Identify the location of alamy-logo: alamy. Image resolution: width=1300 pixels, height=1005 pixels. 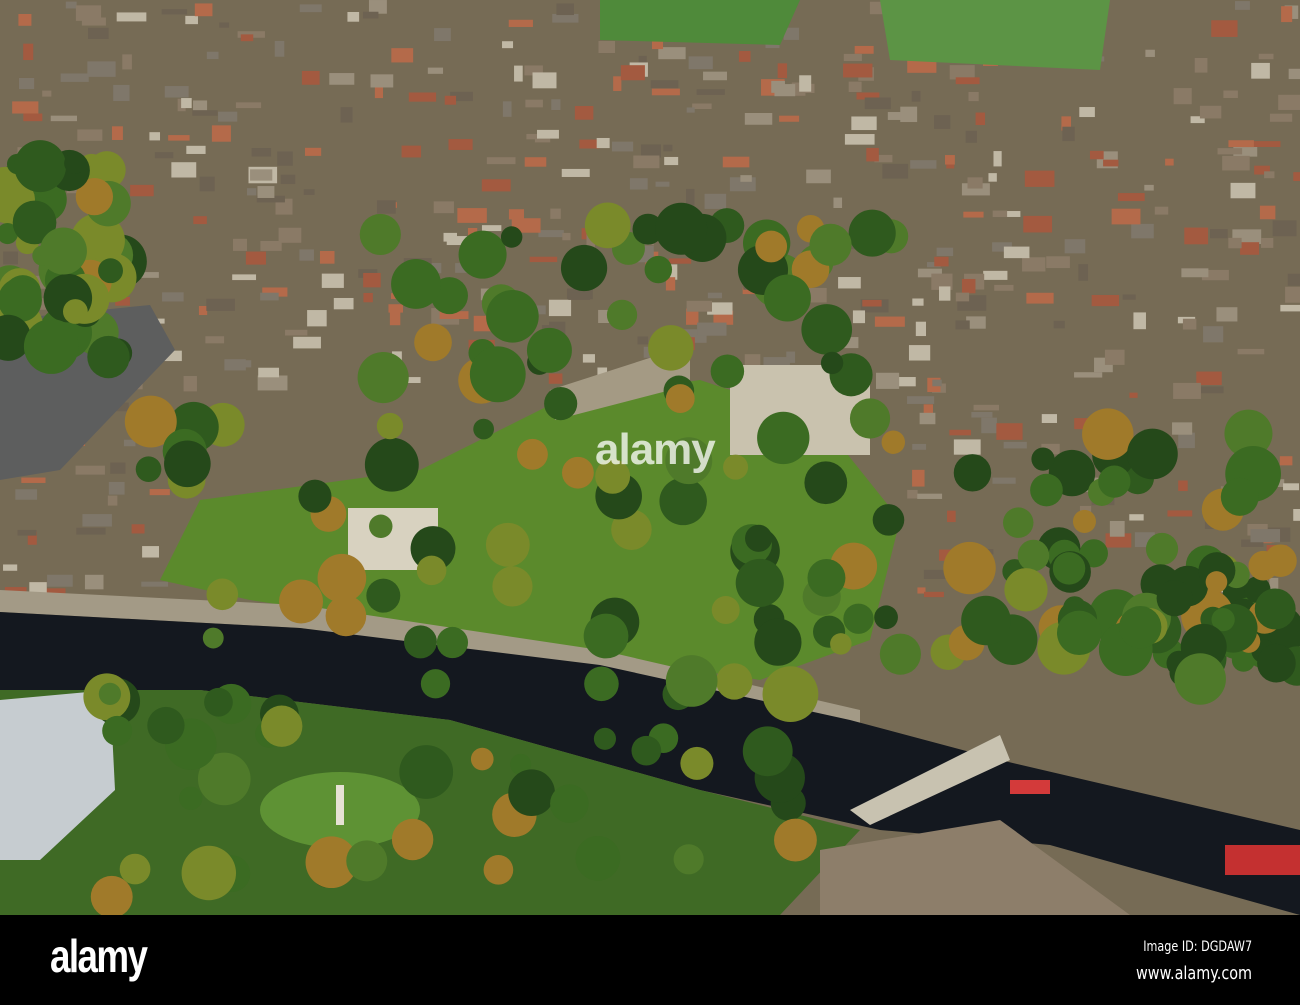
(99, 956).